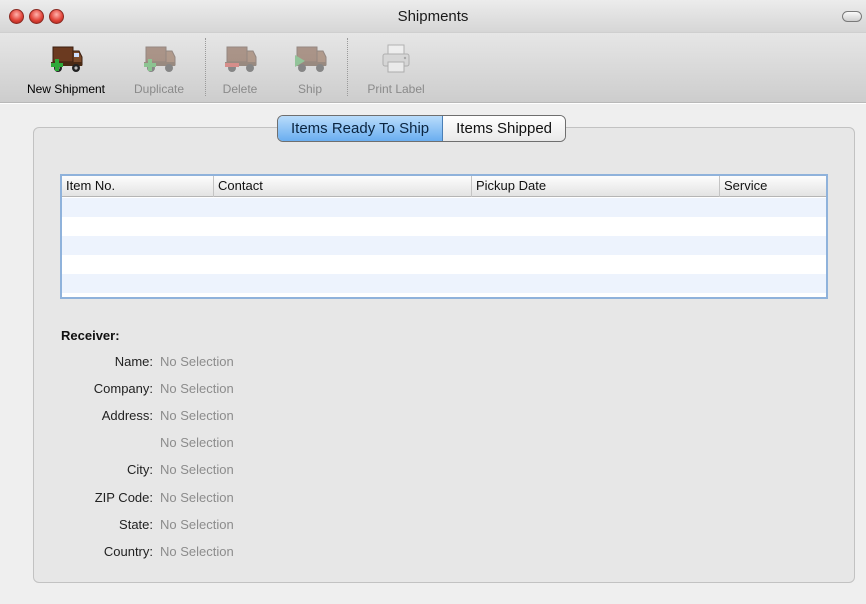  I want to click on tab-control: Items Ready To Ship Items Shipped, so click(422, 128).